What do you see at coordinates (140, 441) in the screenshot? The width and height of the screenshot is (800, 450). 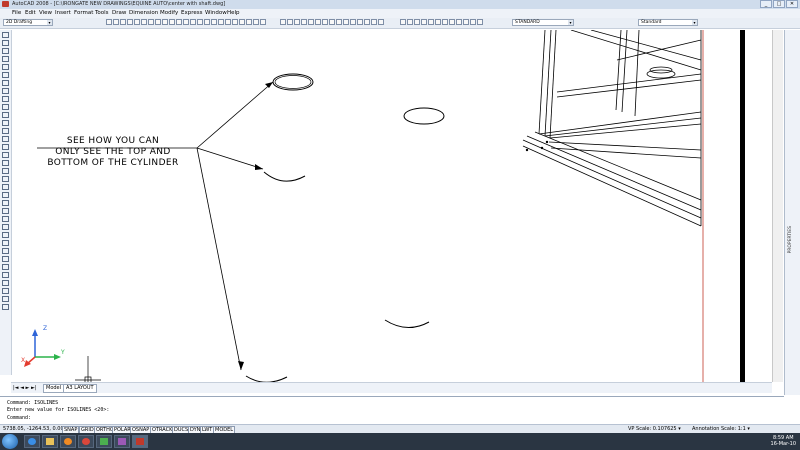 I see `taskbar-autocad-icon` at bounding box center [140, 441].